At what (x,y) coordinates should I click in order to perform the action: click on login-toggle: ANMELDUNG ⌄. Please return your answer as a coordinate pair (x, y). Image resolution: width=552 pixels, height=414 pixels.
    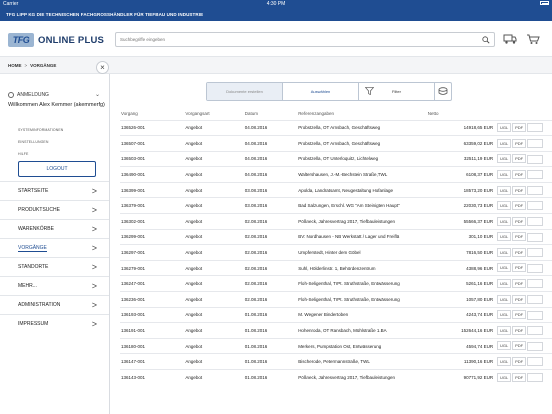
    Looking at the image, I should click on (55, 95).